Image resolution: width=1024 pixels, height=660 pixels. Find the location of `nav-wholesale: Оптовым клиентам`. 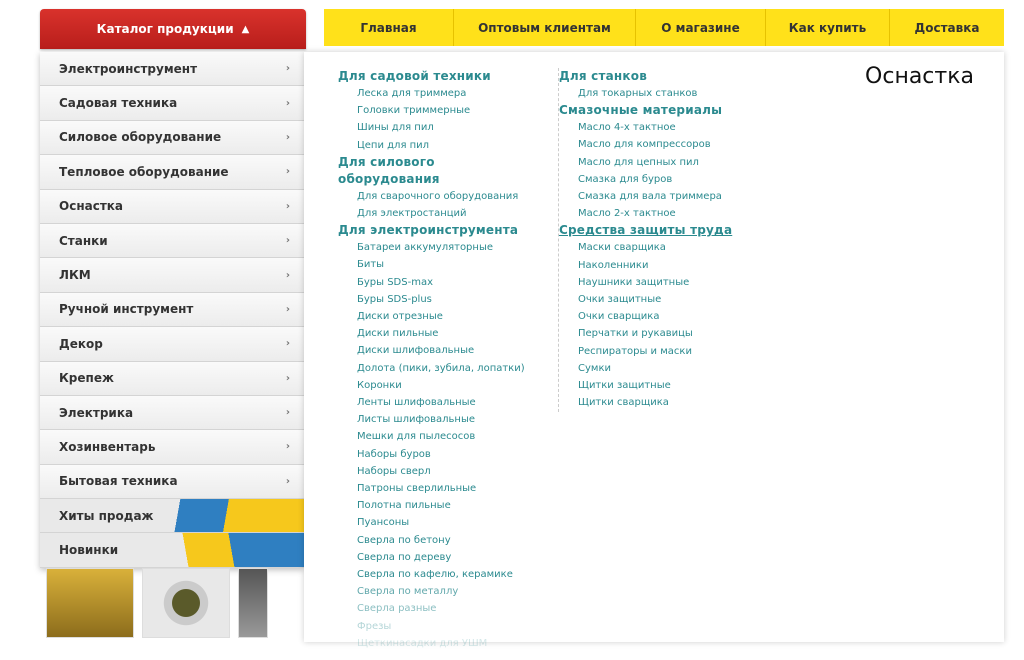

nav-wholesale: Оптовым клиентам is located at coordinates (545, 27).